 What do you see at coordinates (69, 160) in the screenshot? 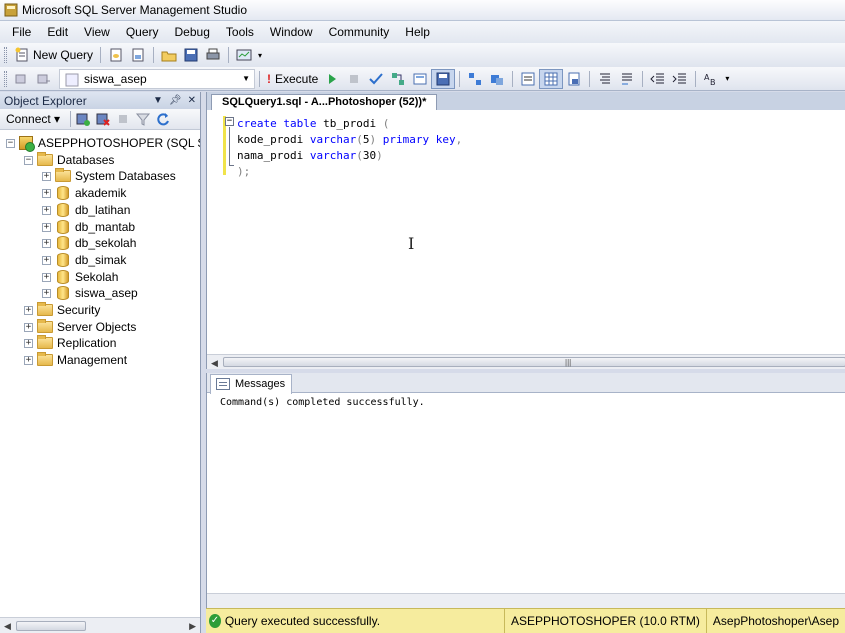
I see `tree-node-databases: − Databases` at bounding box center [69, 160].